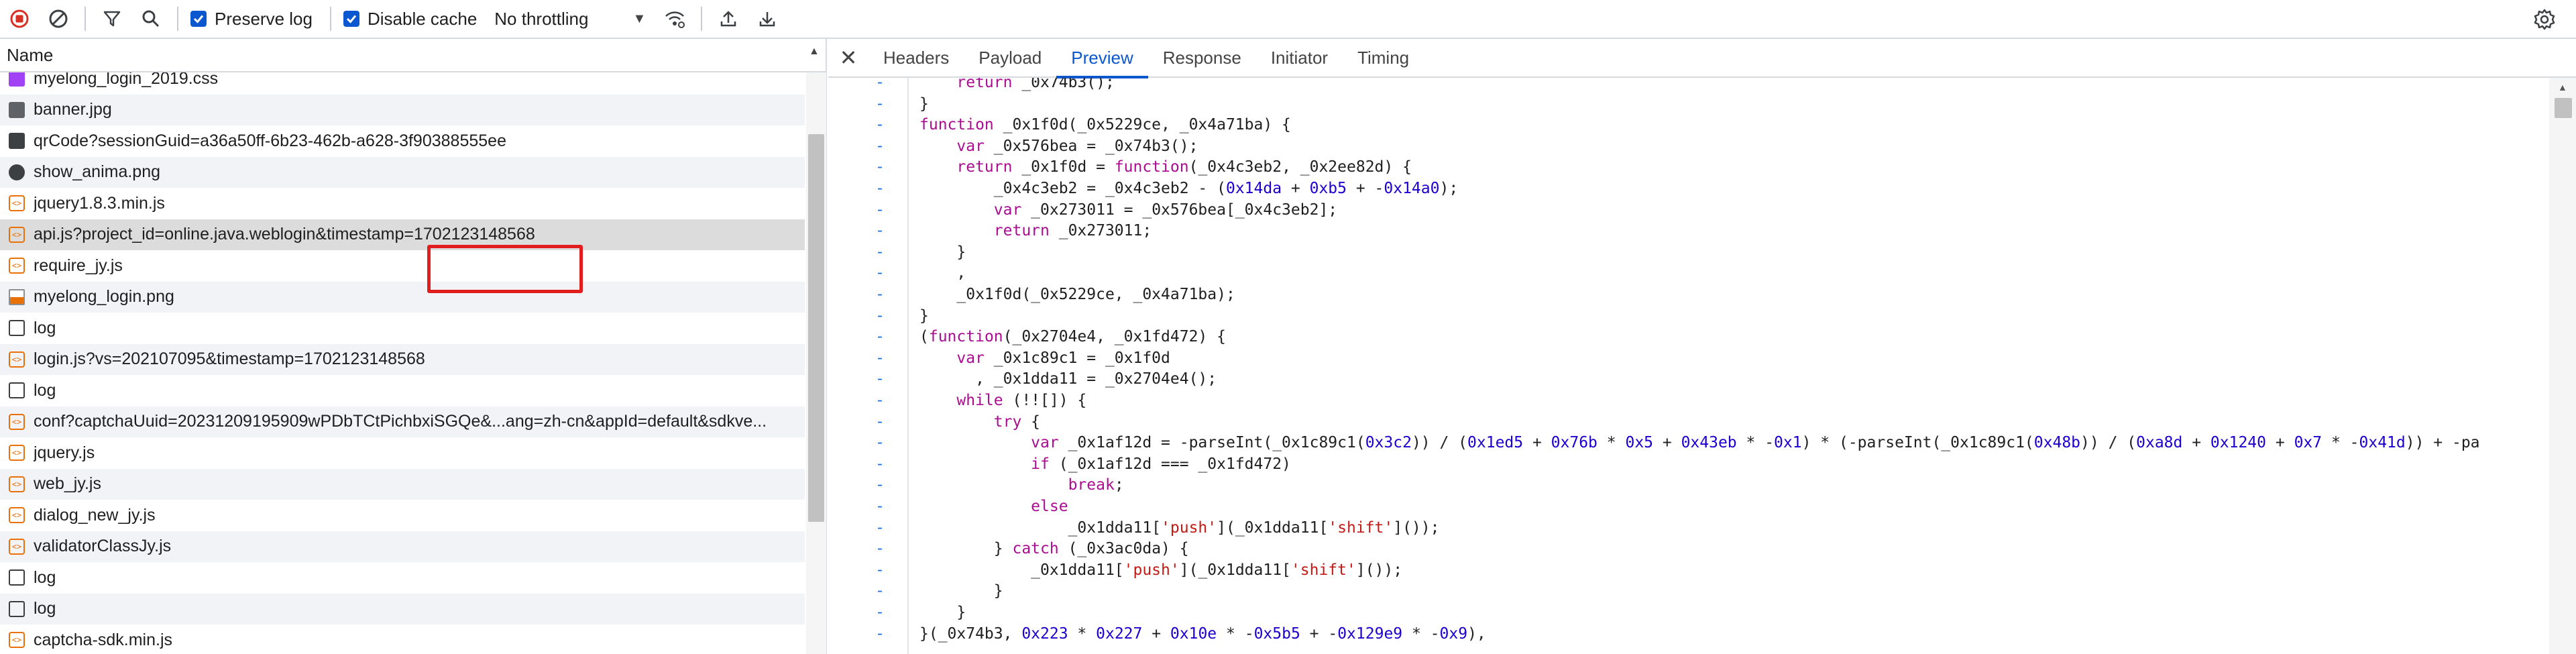 The width and height of the screenshot is (2576, 654). Describe the element at coordinates (916, 57) in the screenshot. I see `tab-headers: Headers` at that location.